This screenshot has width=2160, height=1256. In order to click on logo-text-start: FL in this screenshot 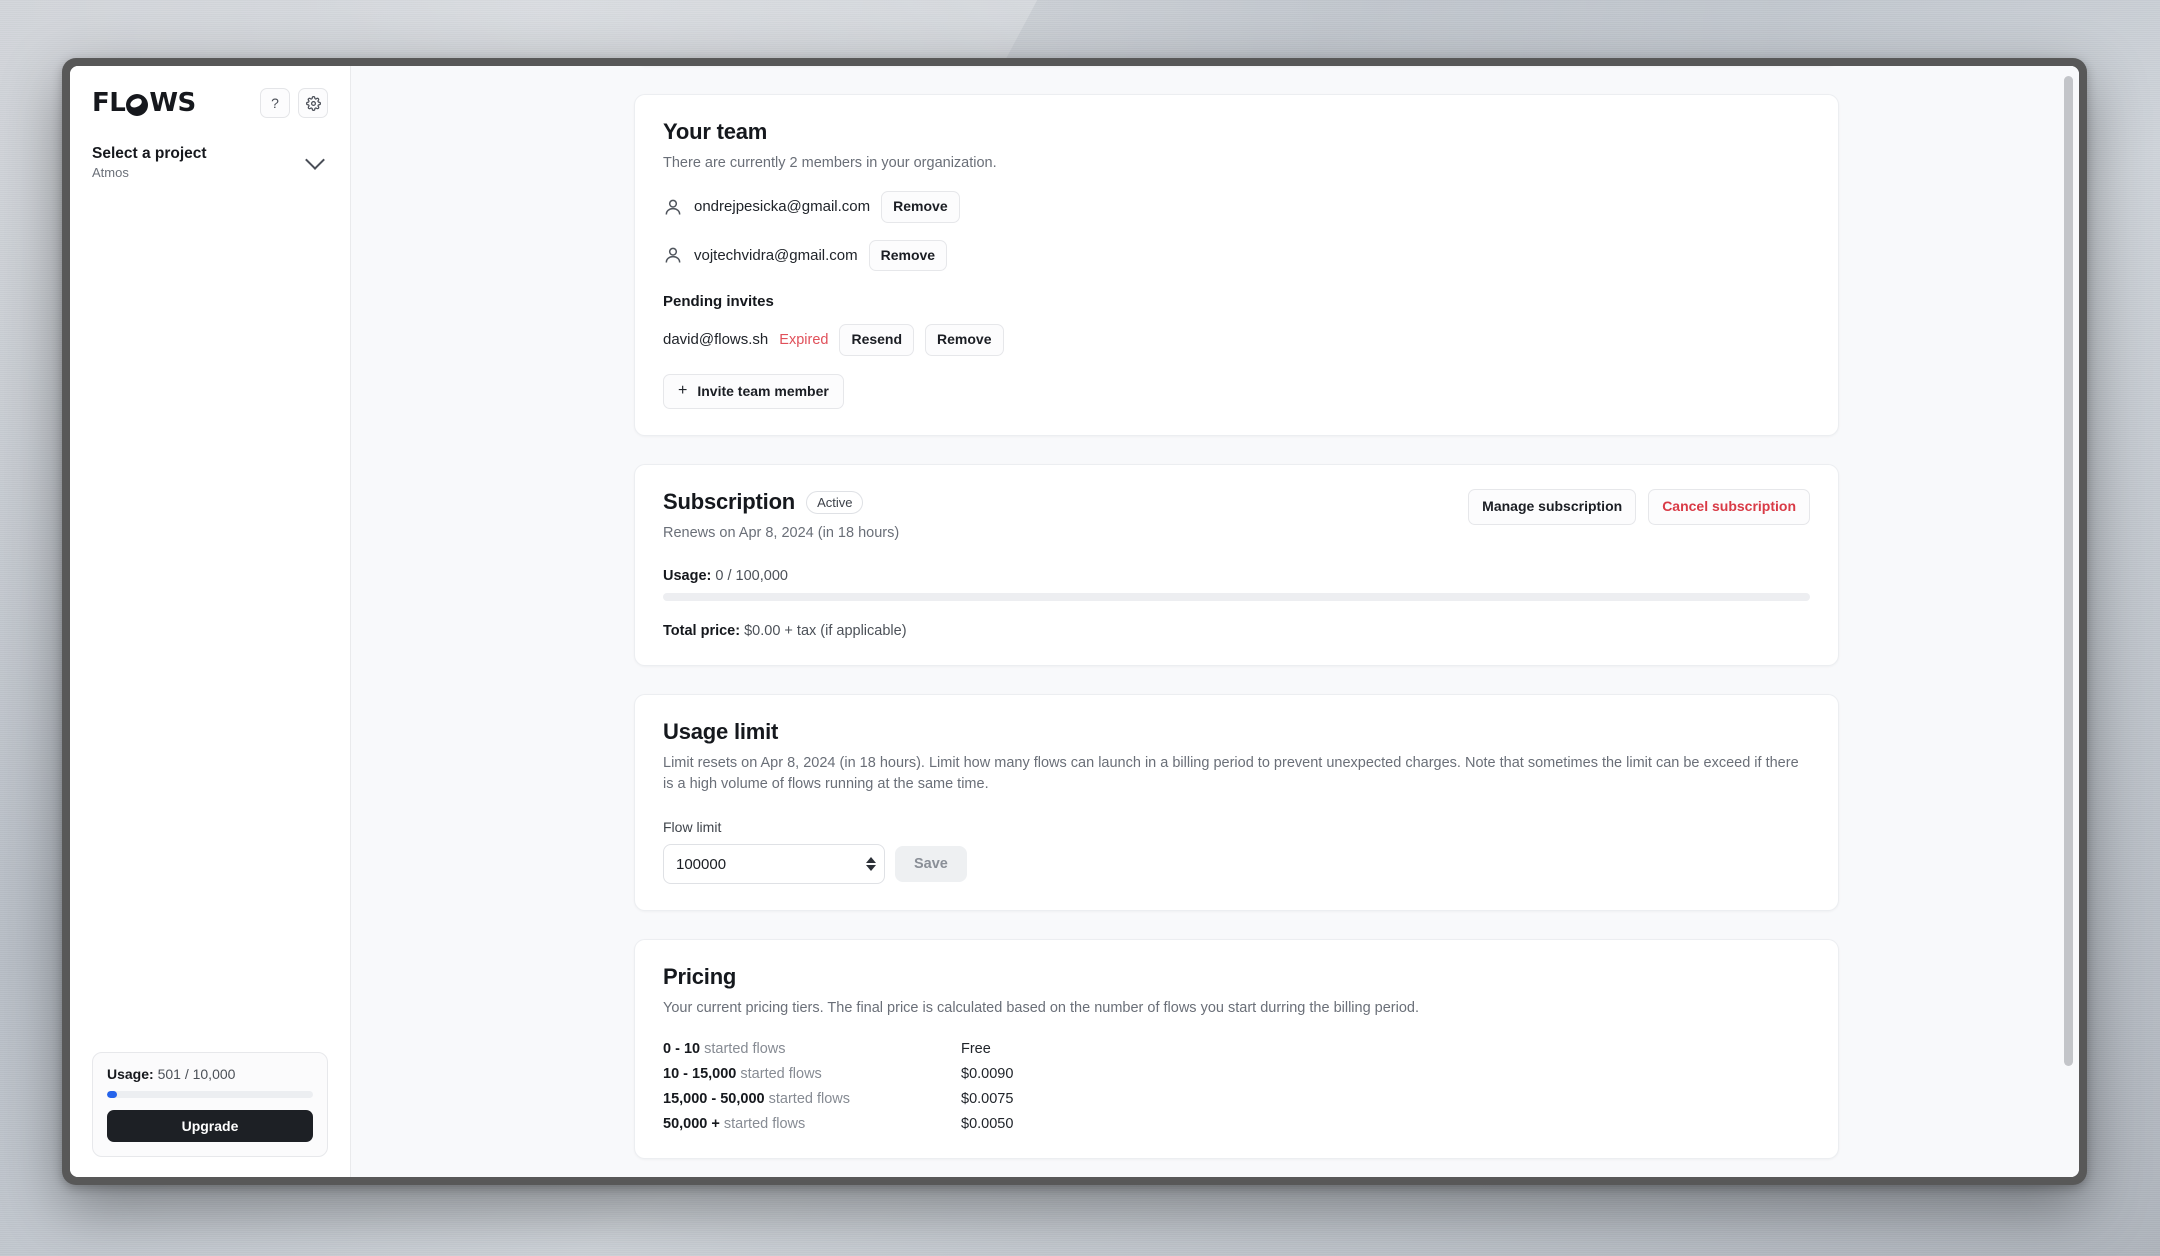, I will do `click(109, 103)`.